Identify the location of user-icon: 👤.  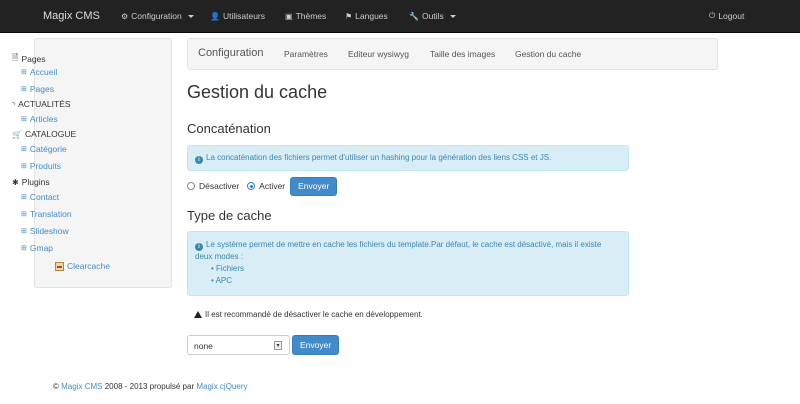
(215, 16).